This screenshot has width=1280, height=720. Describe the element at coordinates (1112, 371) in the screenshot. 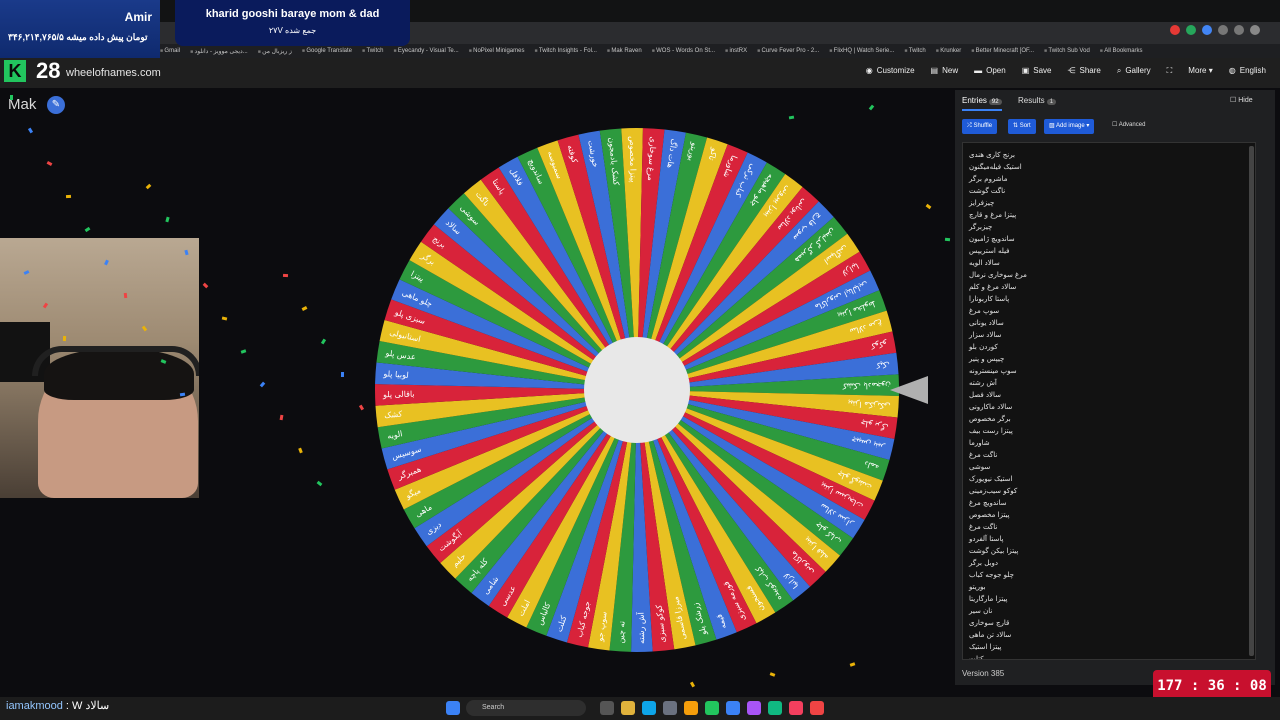

I see `entry-item: سوپ مینسترونه` at that location.